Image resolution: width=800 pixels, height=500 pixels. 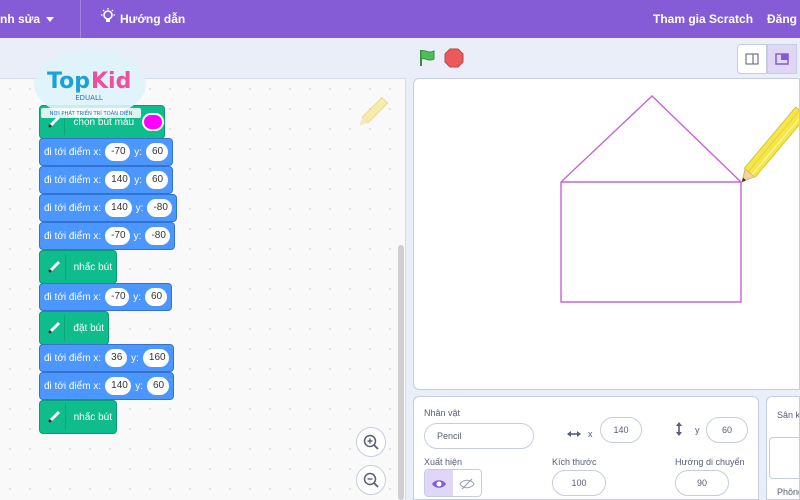 I want to click on edit-menu: nh sửa, so click(x=27, y=19).